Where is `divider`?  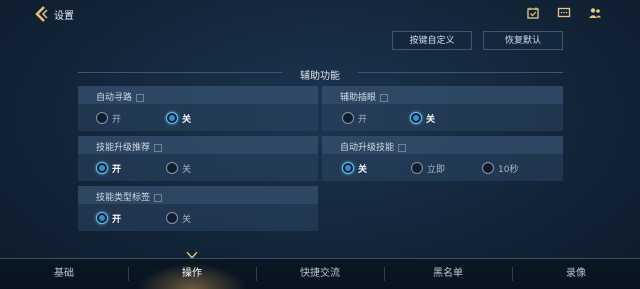 divider is located at coordinates (460, 72).